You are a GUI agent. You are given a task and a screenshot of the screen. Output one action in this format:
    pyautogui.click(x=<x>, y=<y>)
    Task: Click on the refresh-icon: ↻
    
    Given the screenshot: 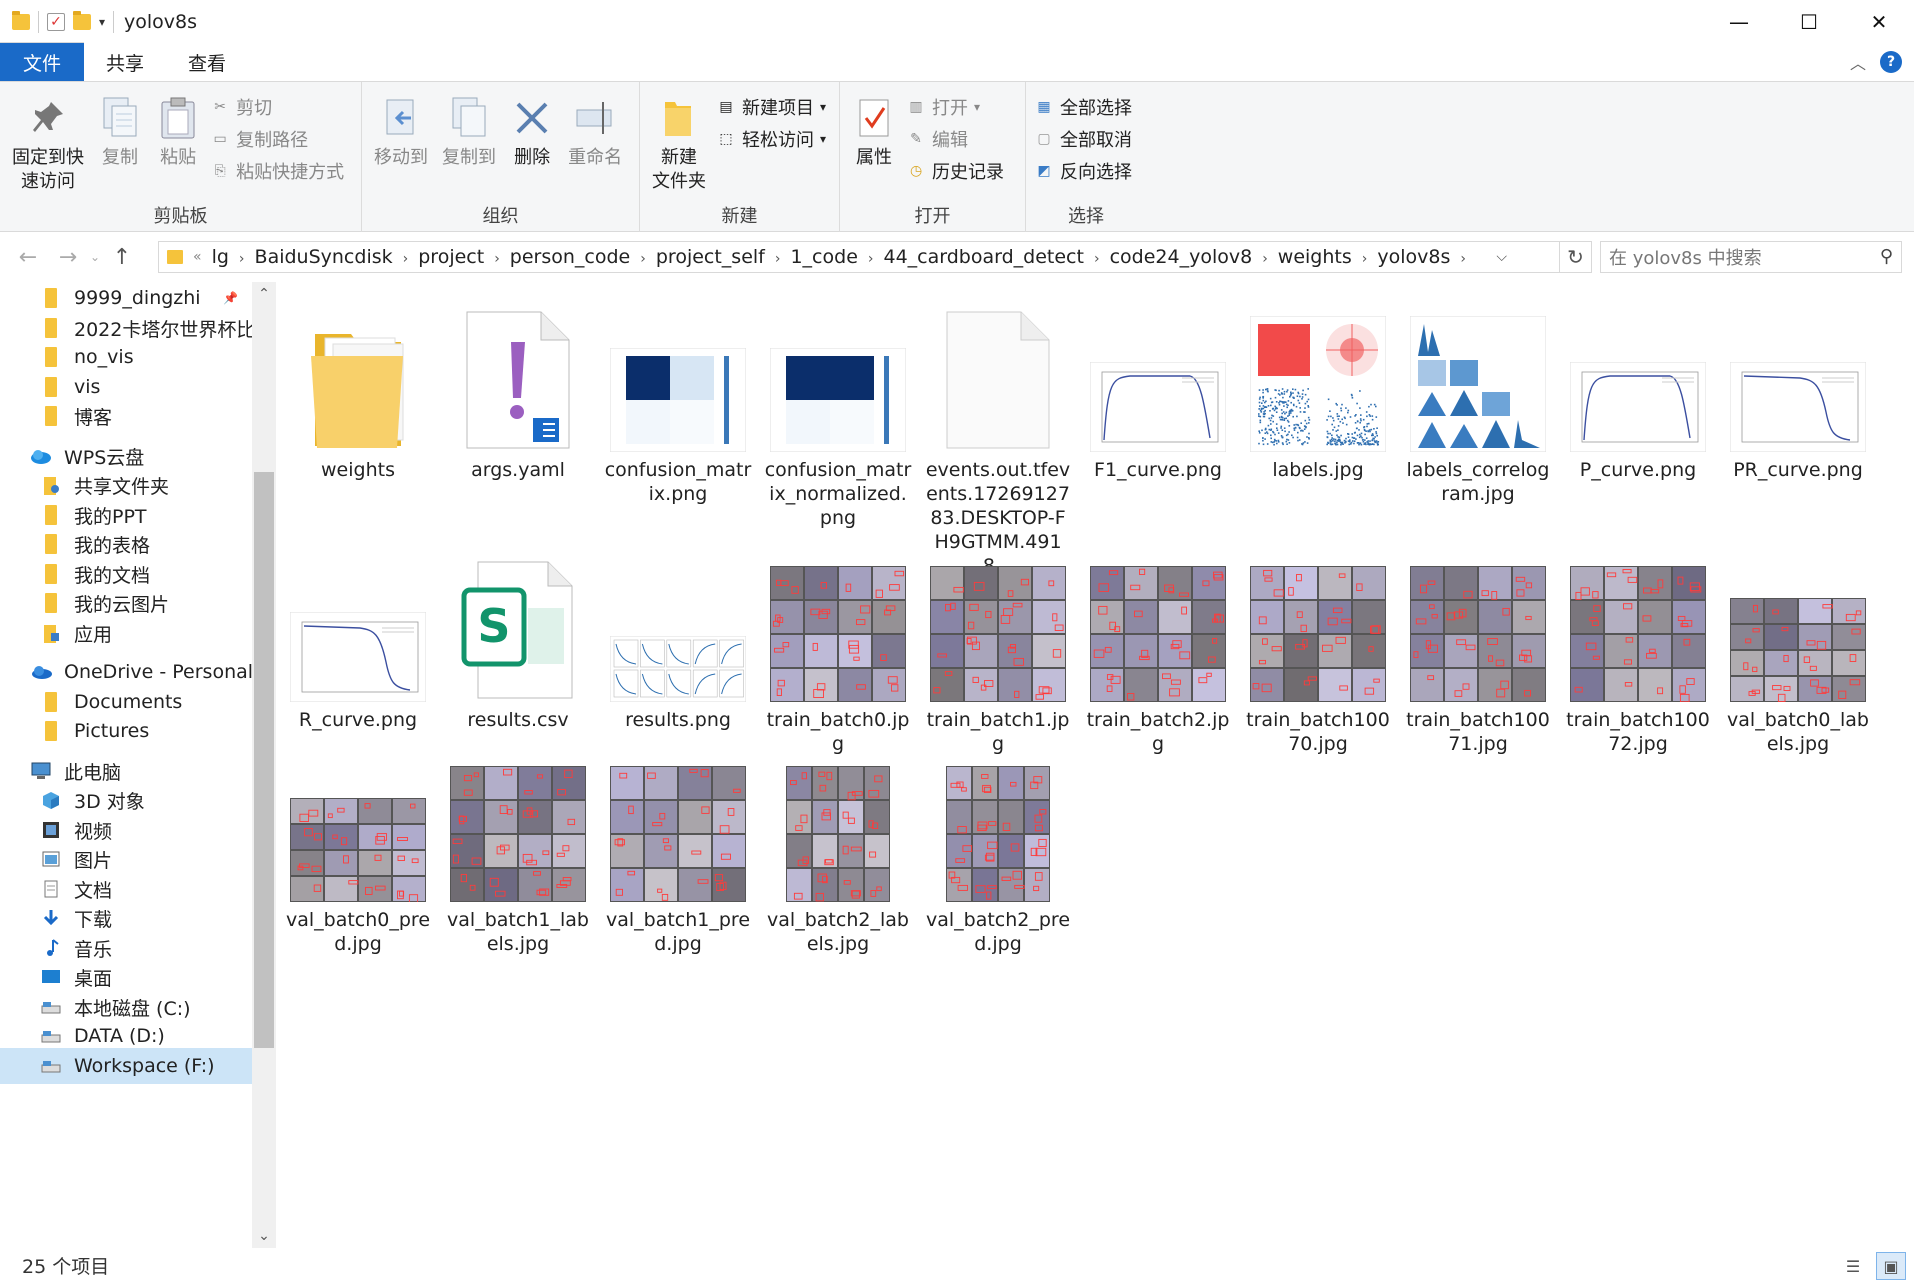 What is the action you would take?
    pyautogui.click(x=1576, y=257)
    